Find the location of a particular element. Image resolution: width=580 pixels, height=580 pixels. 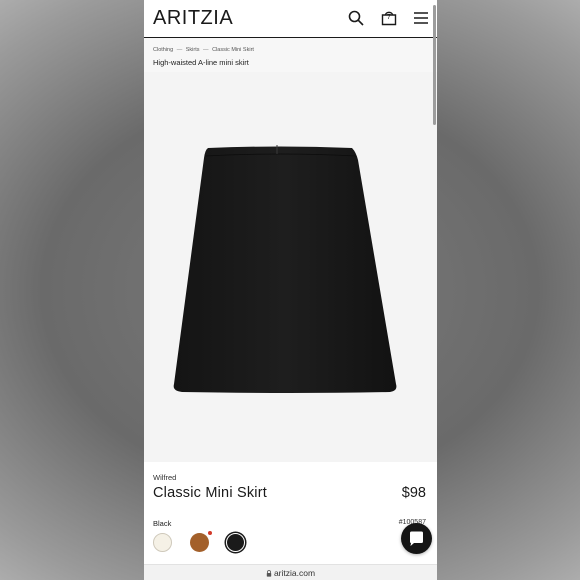

breadcrumb-item-skirts: Skirts is located at coordinates (193, 50).